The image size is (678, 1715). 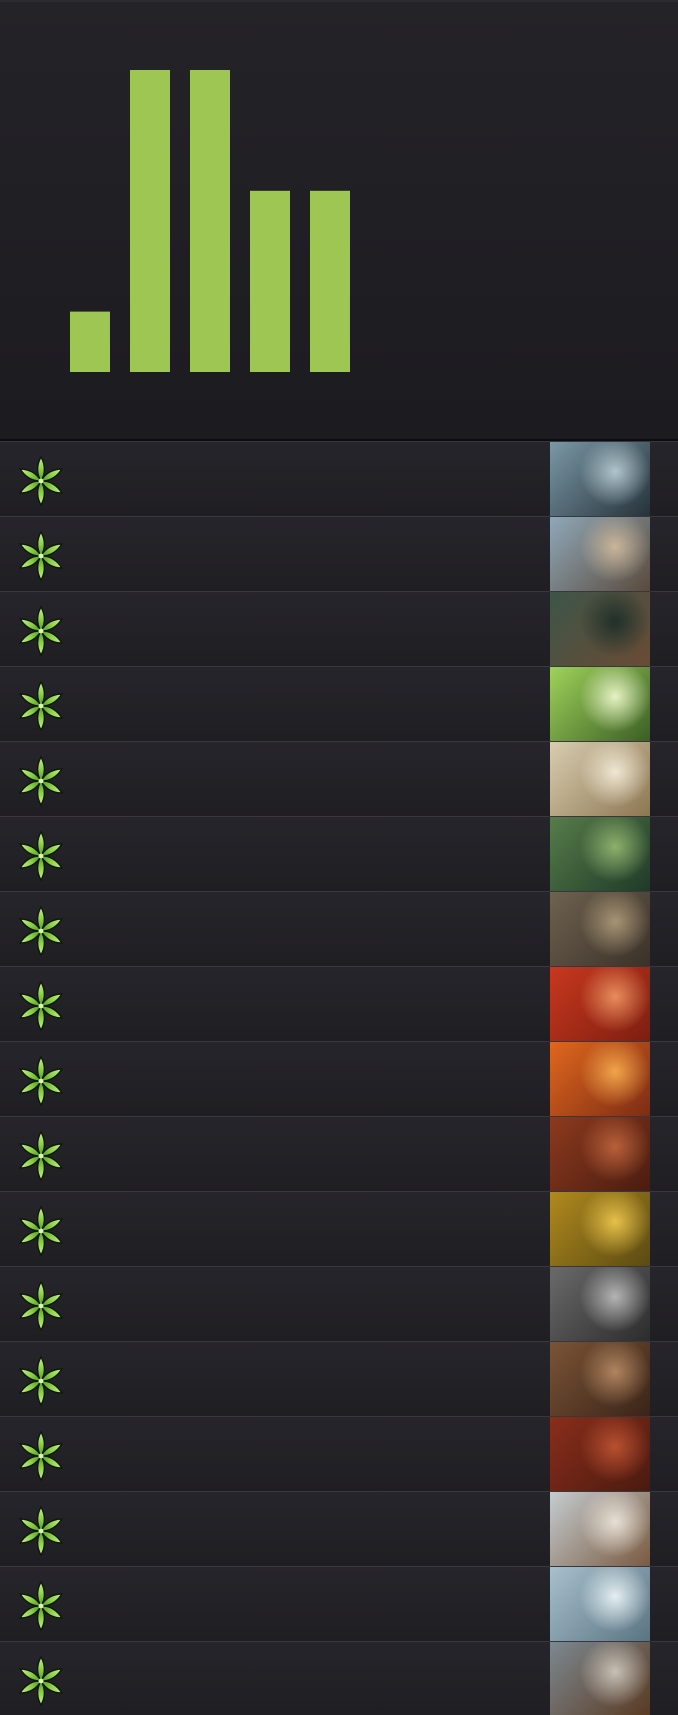 I want to click on mana-curve-chart, so click(x=210, y=221).